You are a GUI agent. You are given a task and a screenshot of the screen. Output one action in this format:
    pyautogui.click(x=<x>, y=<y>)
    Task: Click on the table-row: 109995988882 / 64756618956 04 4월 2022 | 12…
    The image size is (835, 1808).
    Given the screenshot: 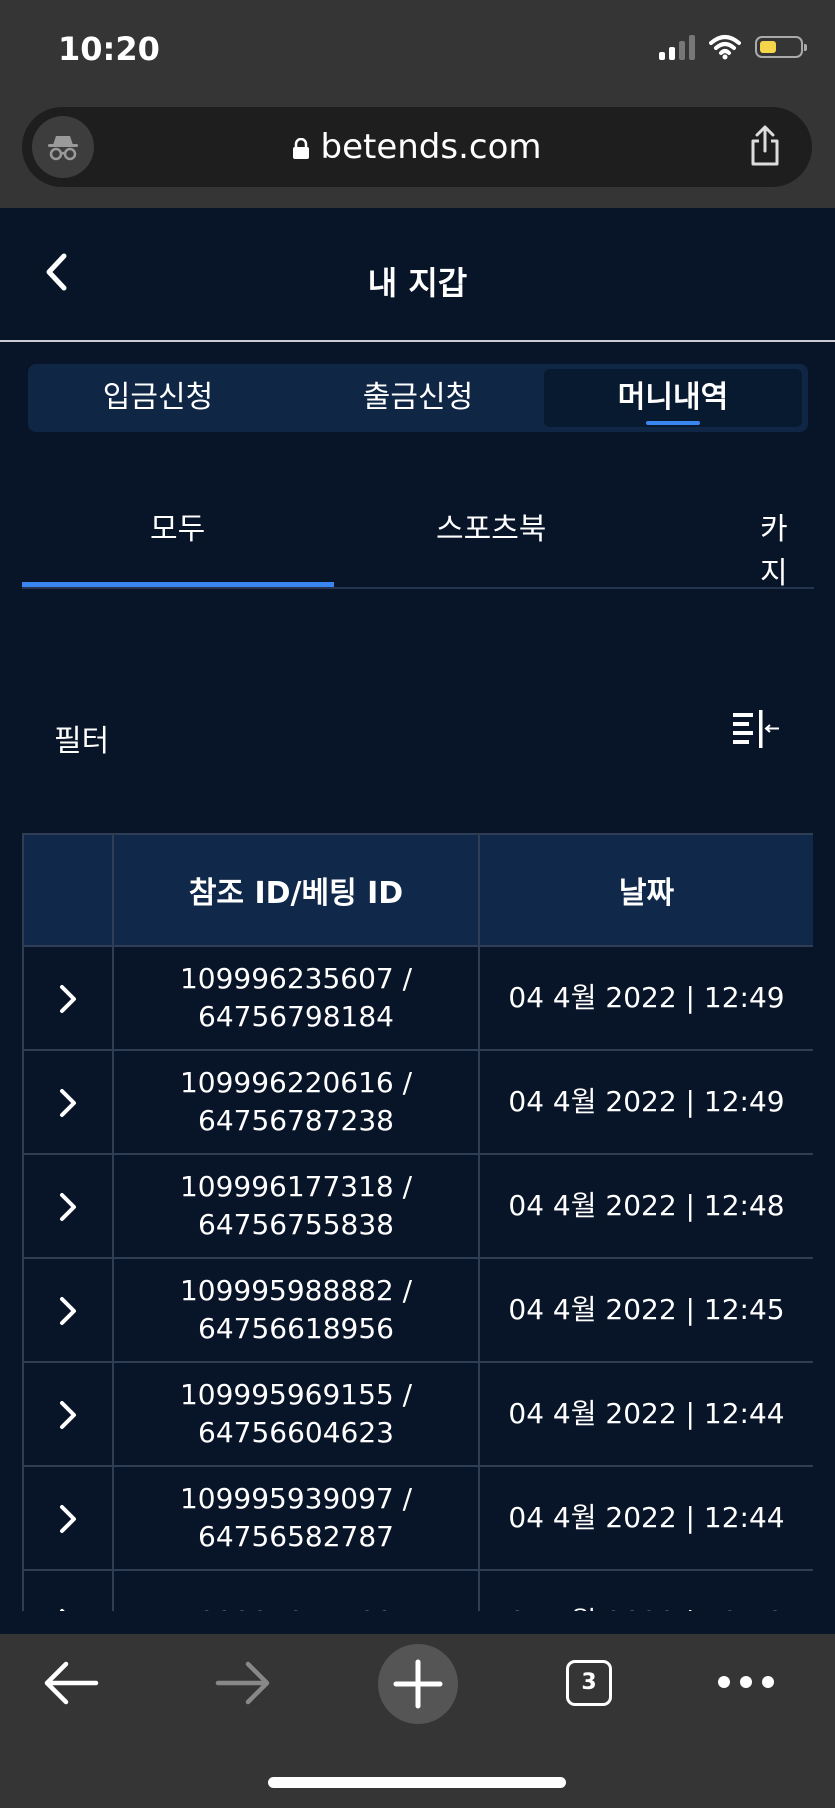 What is the action you would take?
    pyautogui.click(x=417, y=1310)
    